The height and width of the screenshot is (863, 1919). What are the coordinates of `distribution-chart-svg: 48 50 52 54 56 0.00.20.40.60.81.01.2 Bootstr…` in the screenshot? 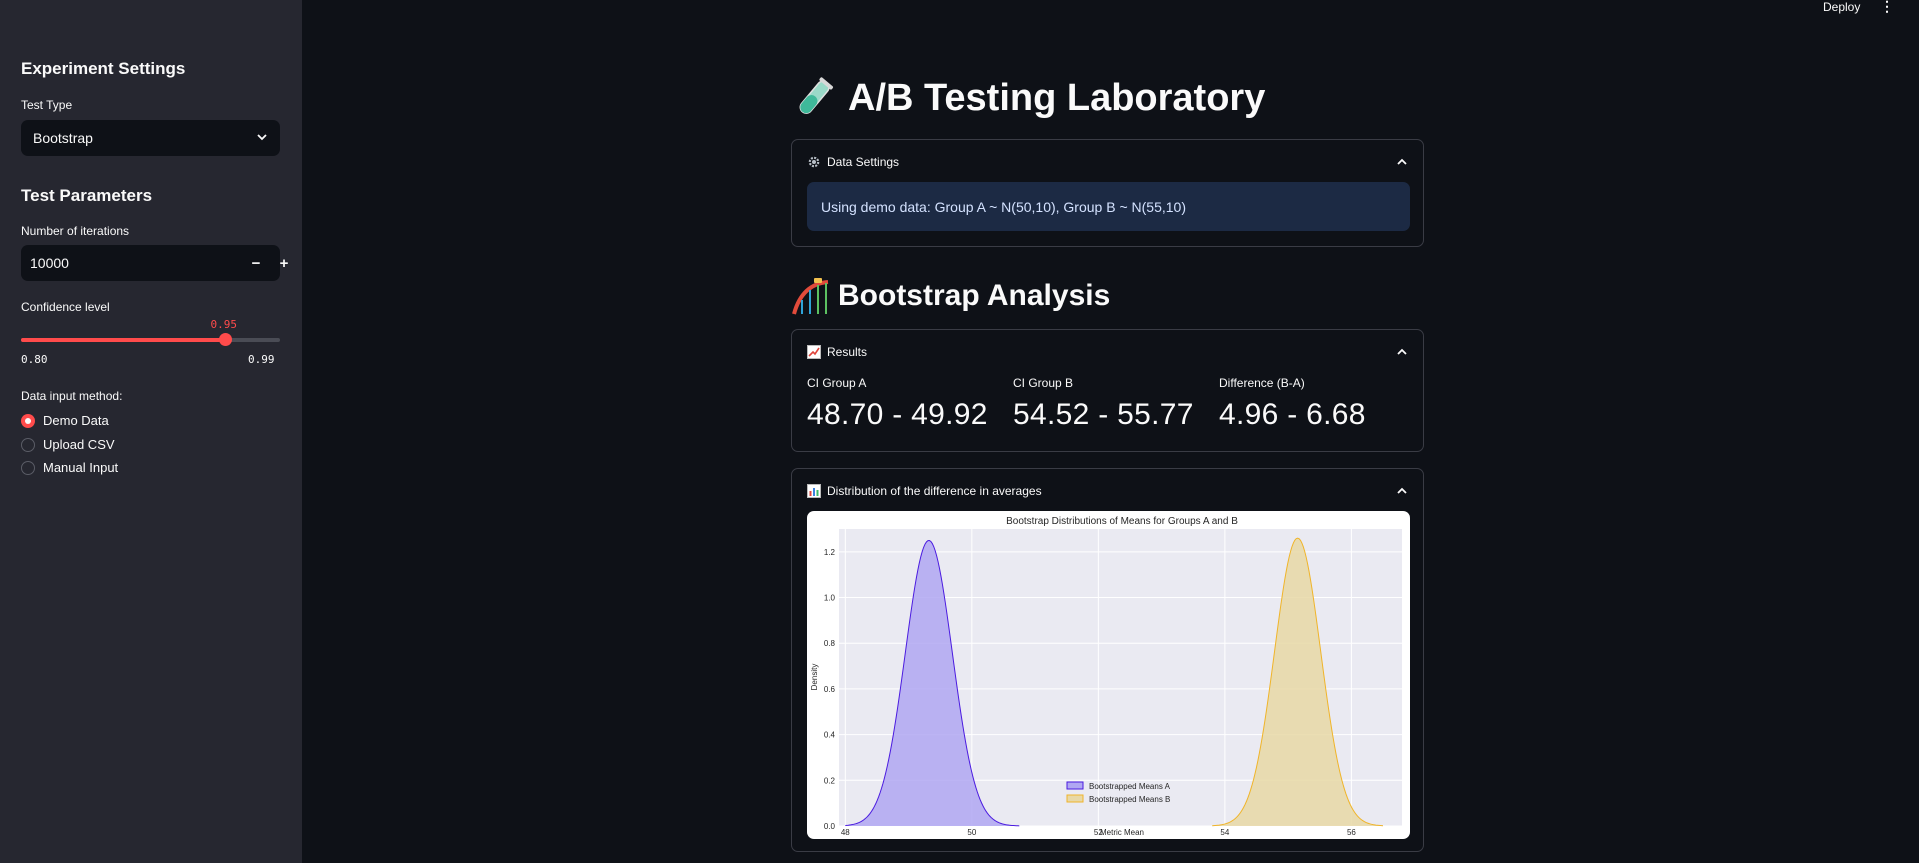 It's located at (1106, 676).